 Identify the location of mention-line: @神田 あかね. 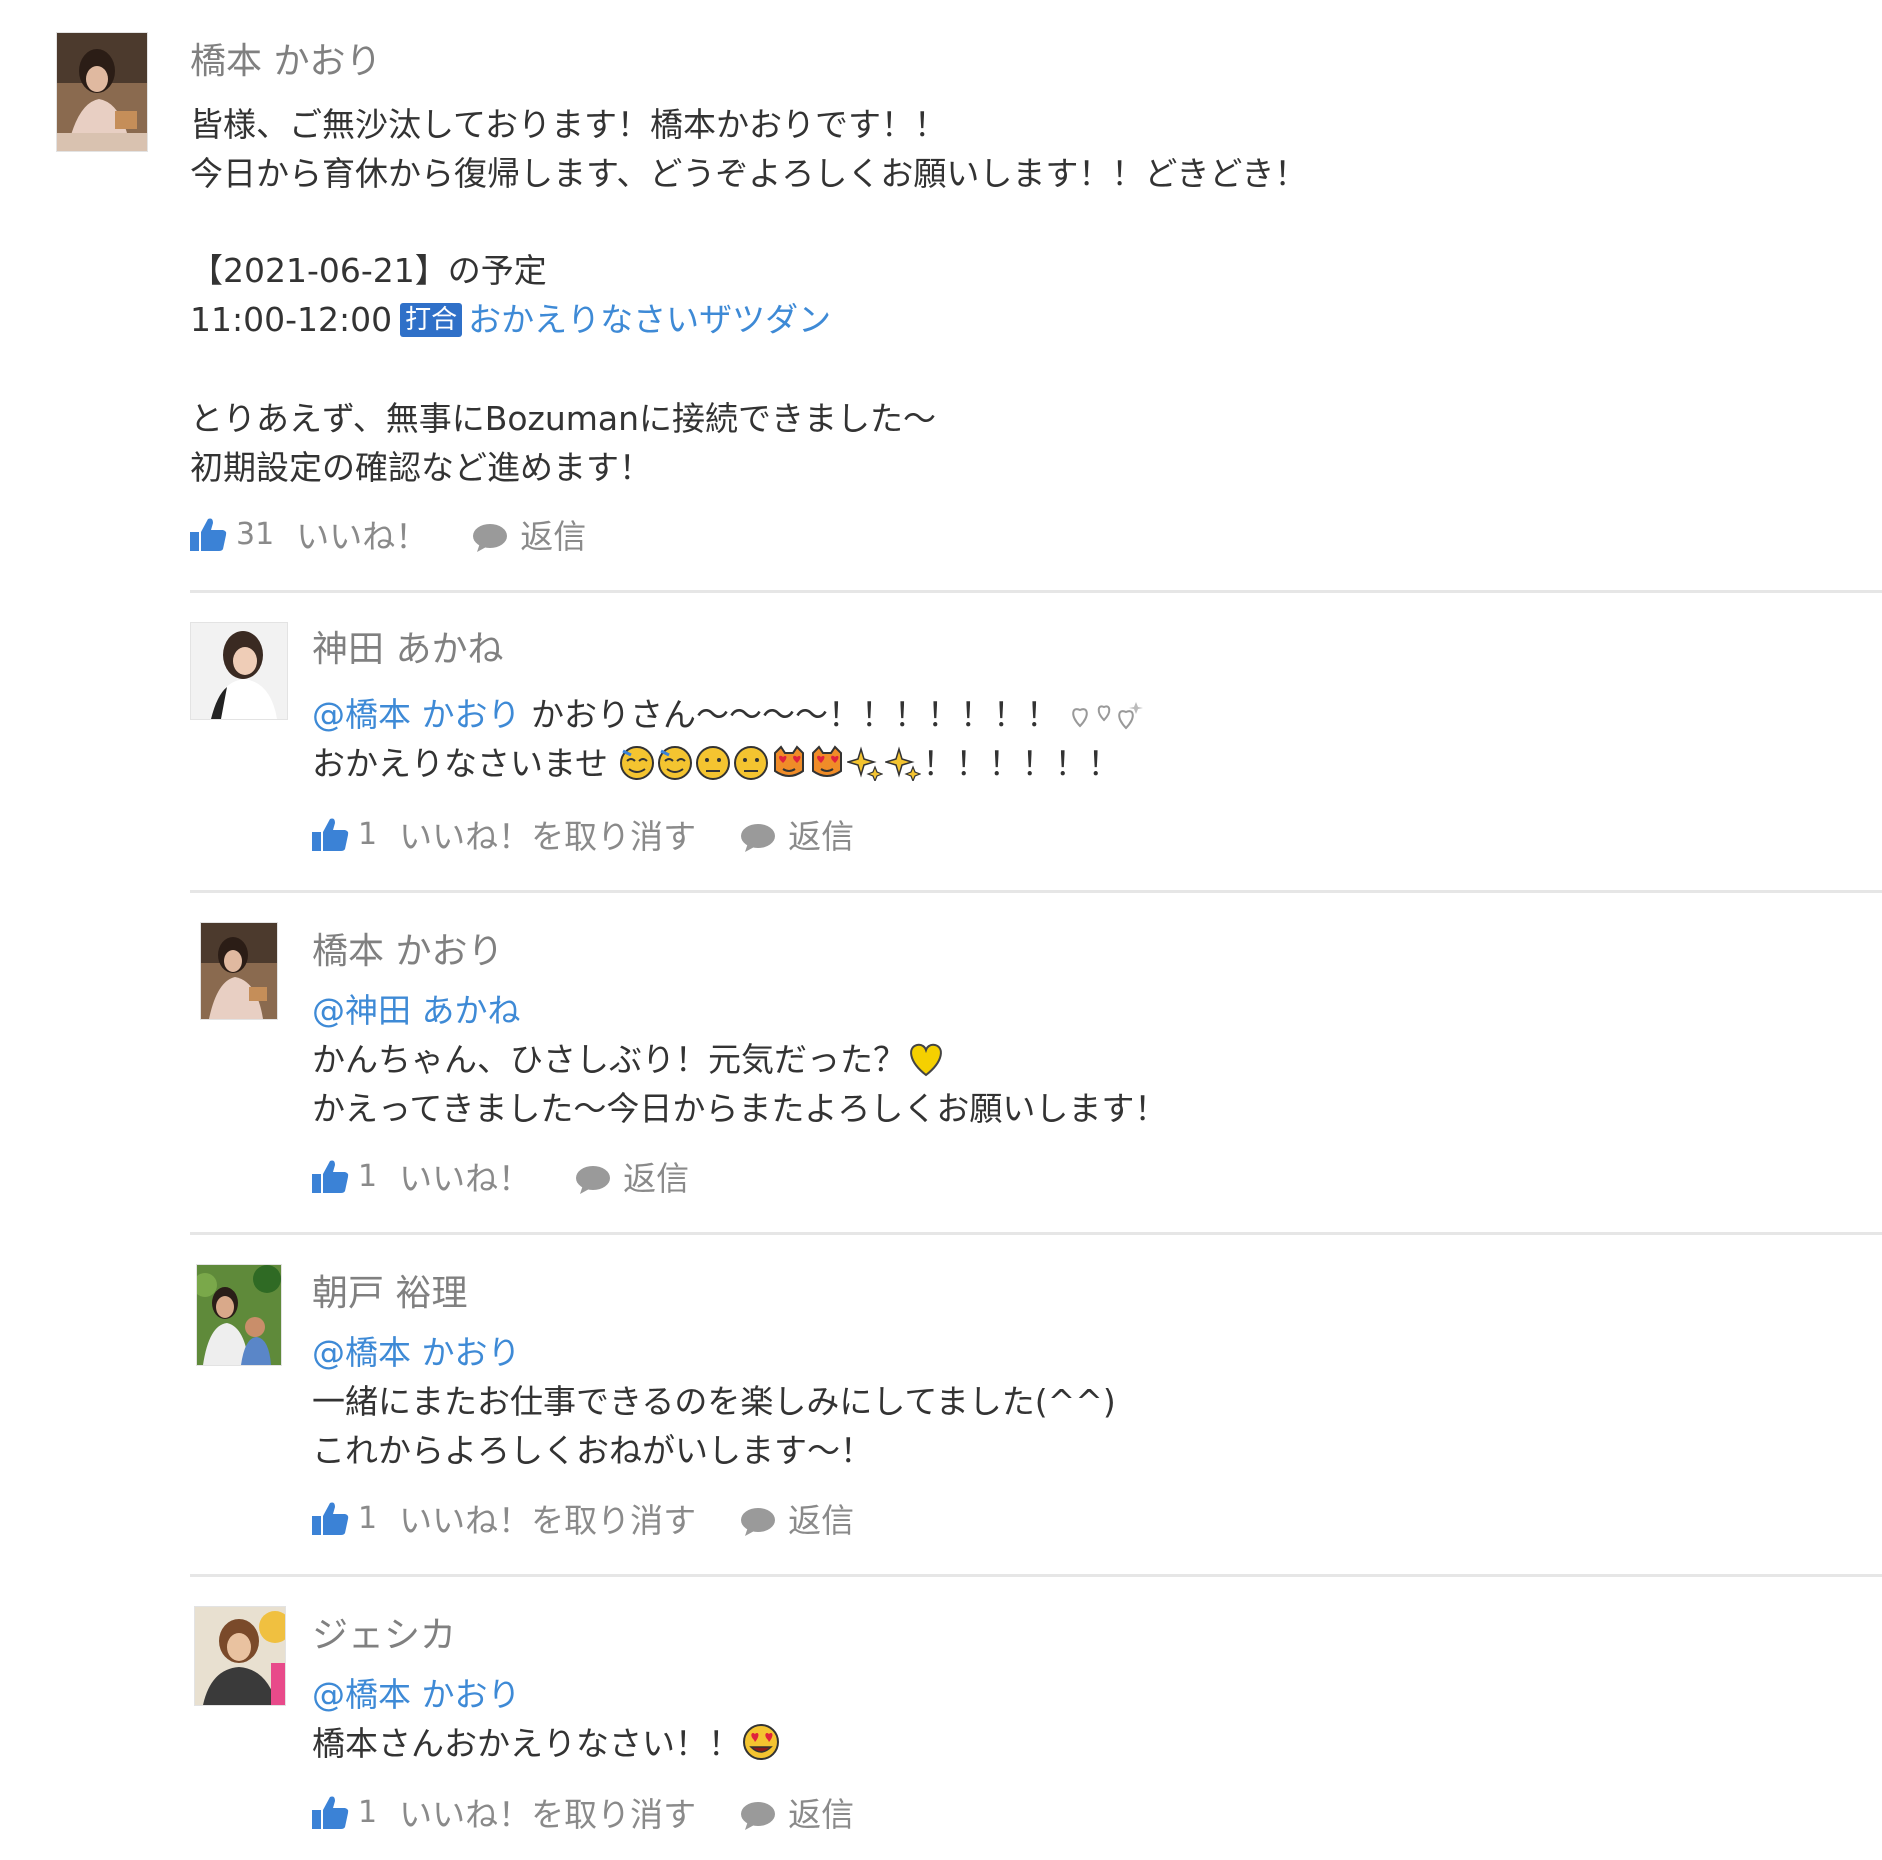
(739, 1010).